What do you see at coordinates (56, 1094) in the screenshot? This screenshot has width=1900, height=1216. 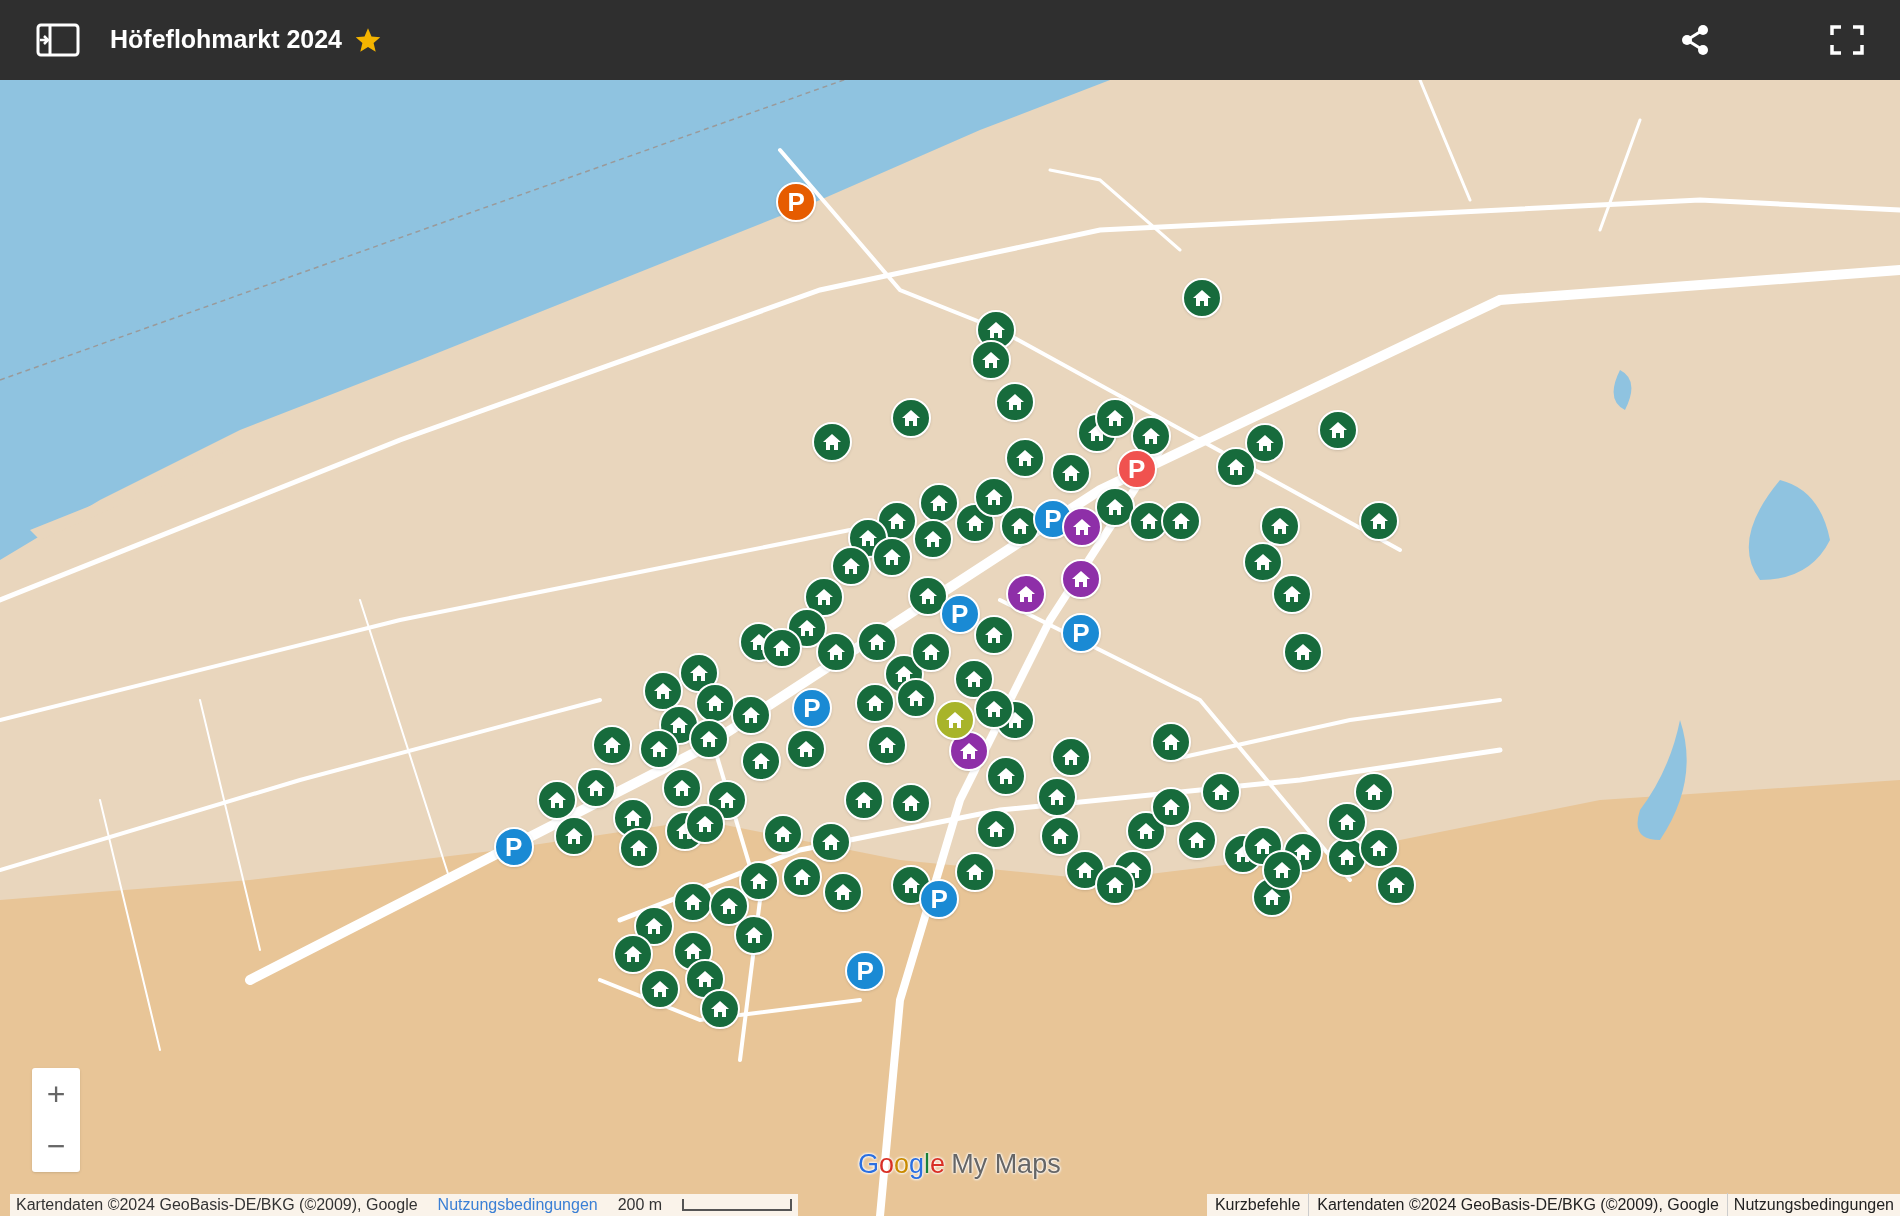 I see `zoom-in-button: +` at bounding box center [56, 1094].